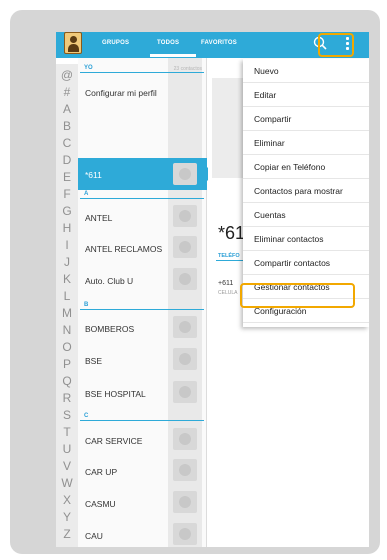 This screenshot has width=387, height=560. I want to click on alphabet-letter: B, so click(67, 126).